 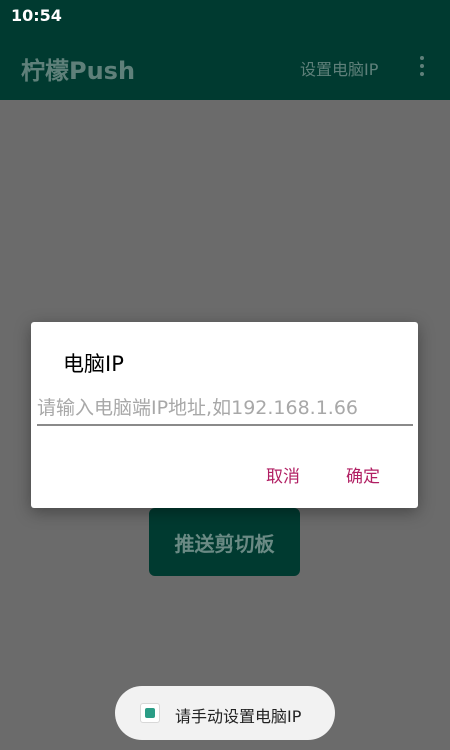 What do you see at coordinates (238, 716) in the screenshot?
I see `toast-text: 请手动设置电脑IP` at bounding box center [238, 716].